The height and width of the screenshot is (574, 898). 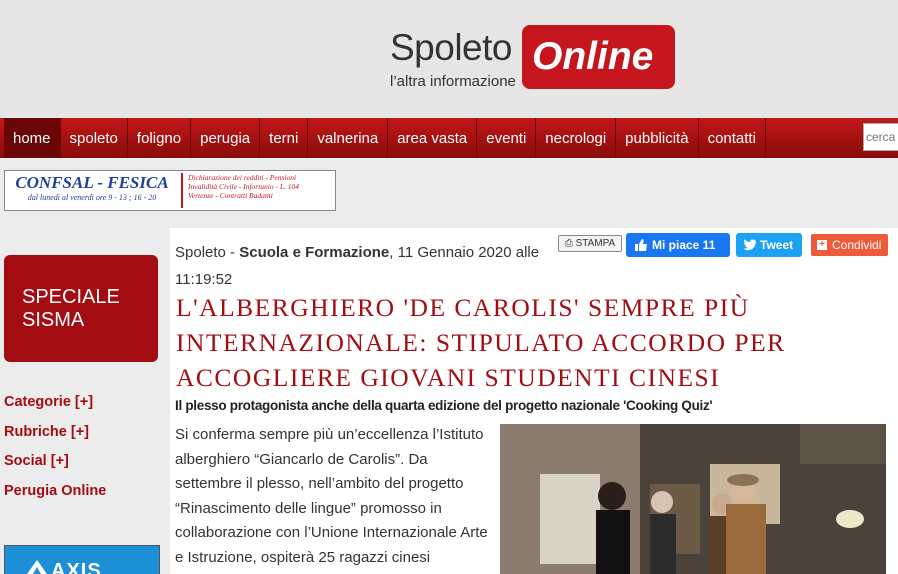 What do you see at coordinates (200, 252) in the screenshot?
I see `article-city: Spoleto` at bounding box center [200, 252].